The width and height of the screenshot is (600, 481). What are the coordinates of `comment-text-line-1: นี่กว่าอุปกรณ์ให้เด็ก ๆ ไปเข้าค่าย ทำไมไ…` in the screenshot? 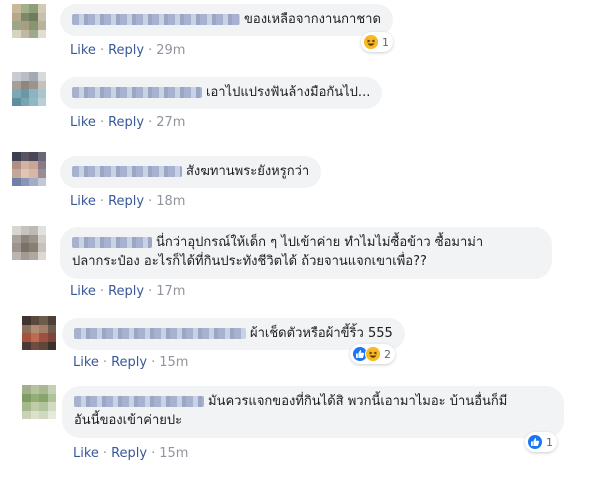 It's located at (320, 242).